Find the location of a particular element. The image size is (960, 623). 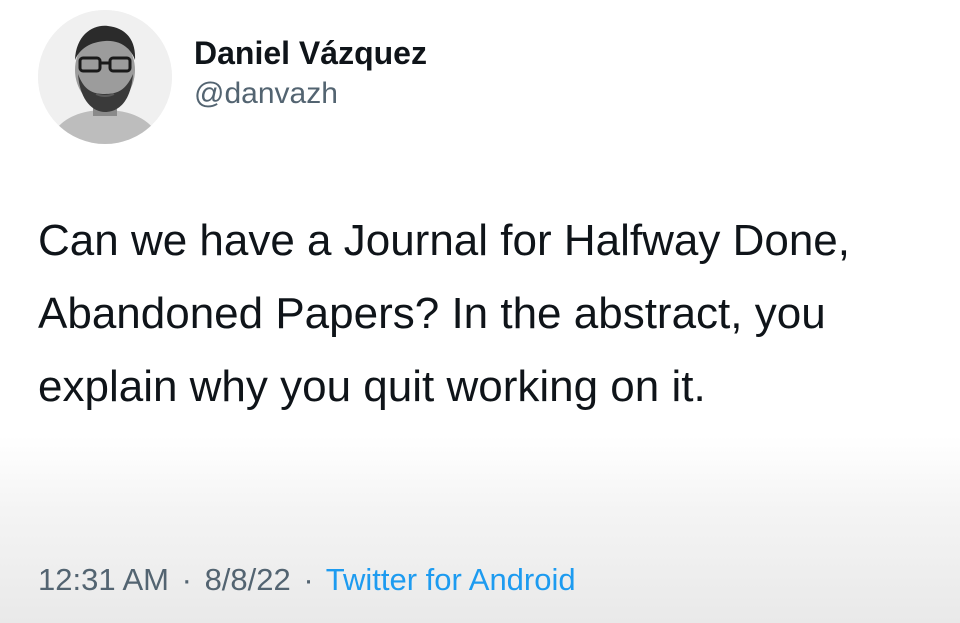

tweet-time: 12:31 AM is located at coordinates (103, 579).